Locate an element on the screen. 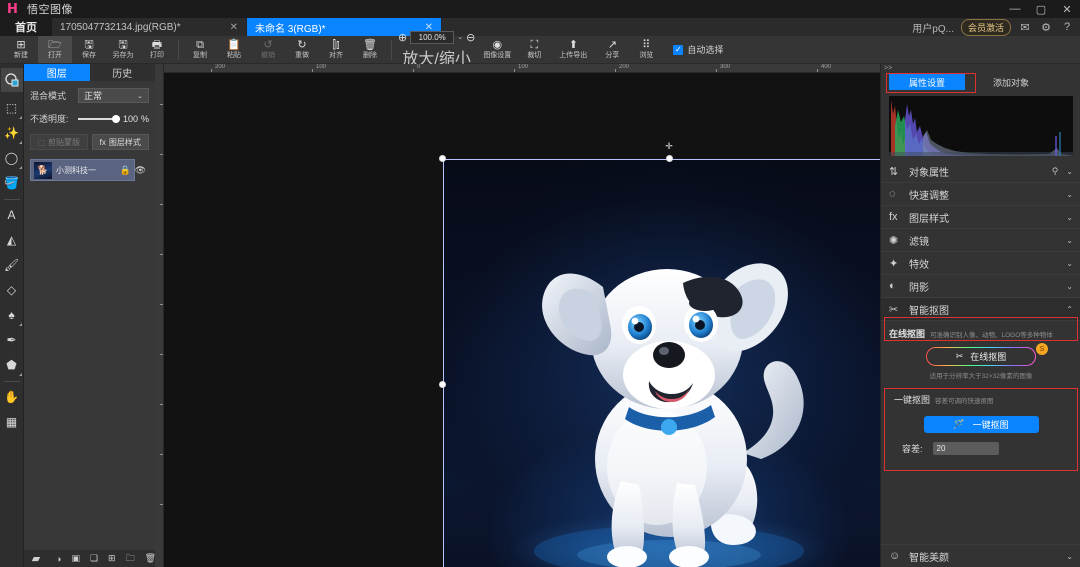 The image size is (1080, 567). tab-properties: 属性设置 is located at coordinates (927, 82).